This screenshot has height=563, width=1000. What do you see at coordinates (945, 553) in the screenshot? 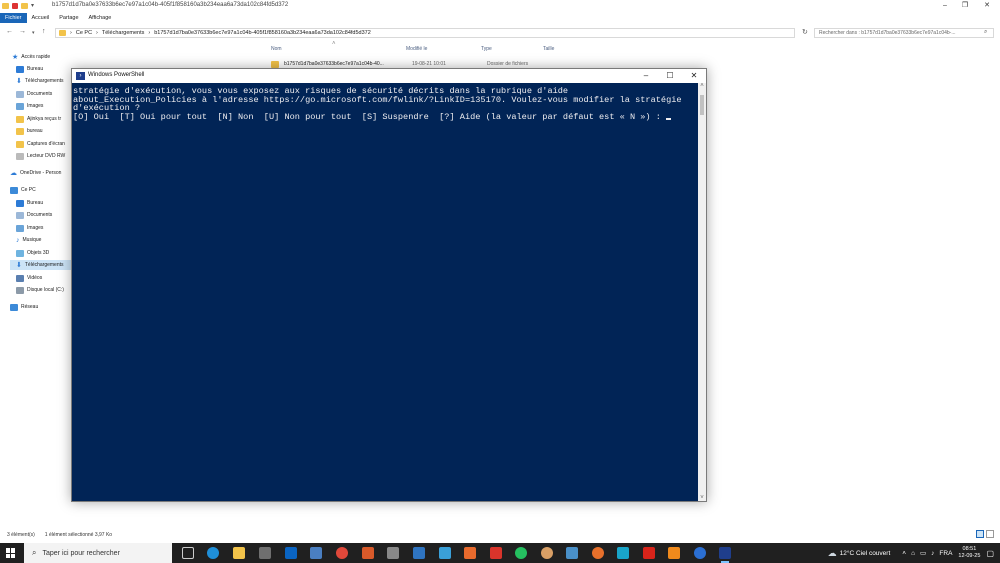
I see `language-indicator: FRA` at bounding box center [945, 553].